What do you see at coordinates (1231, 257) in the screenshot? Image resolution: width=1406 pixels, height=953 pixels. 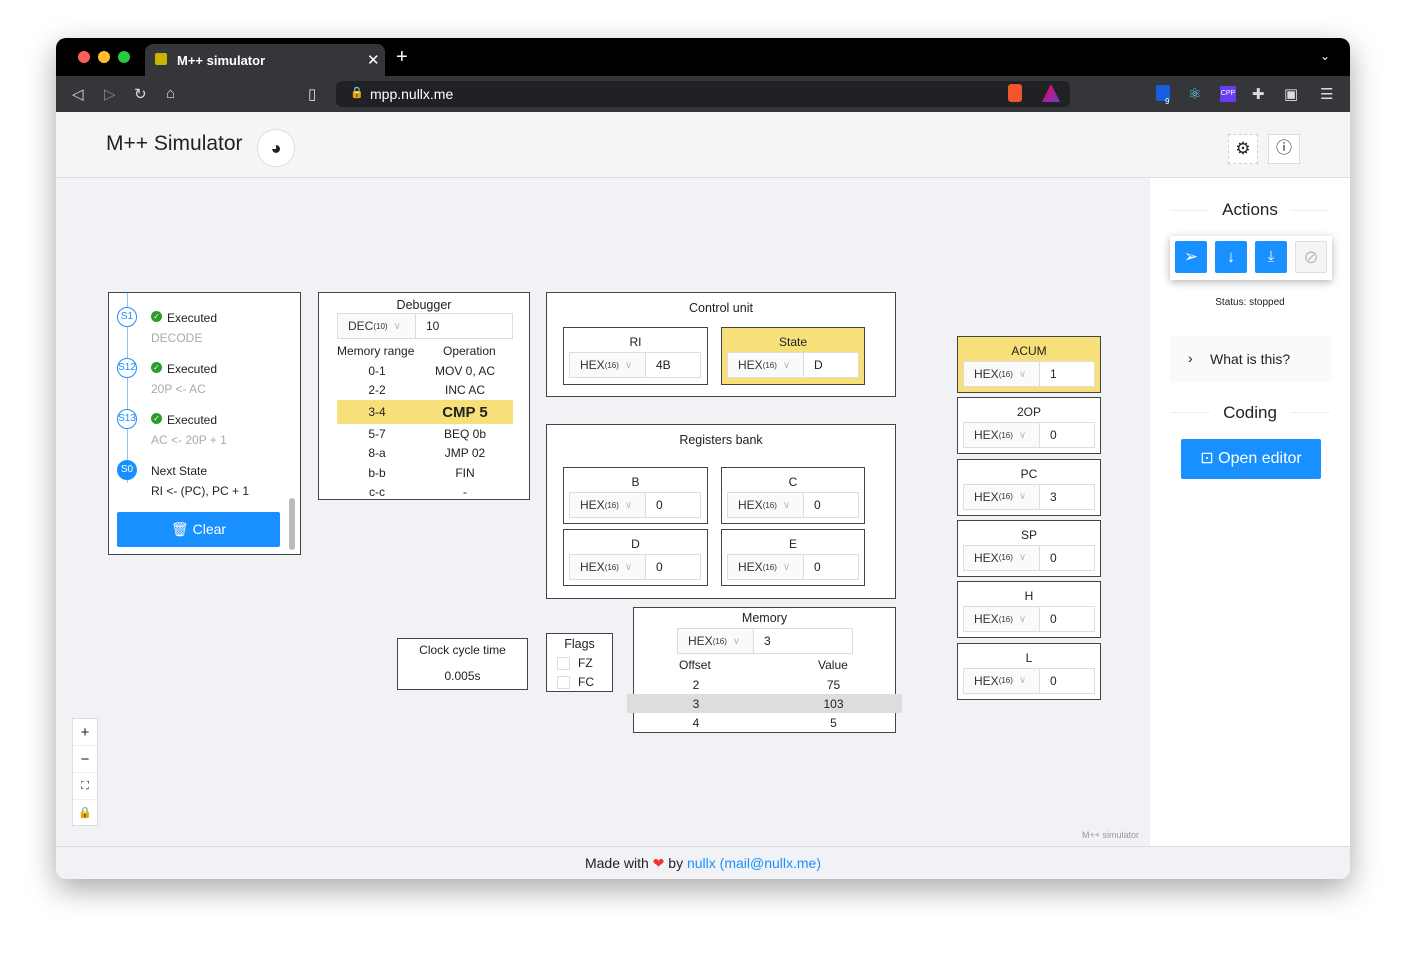 I see `step-button: ↓` at bounding box center [1231, 257].